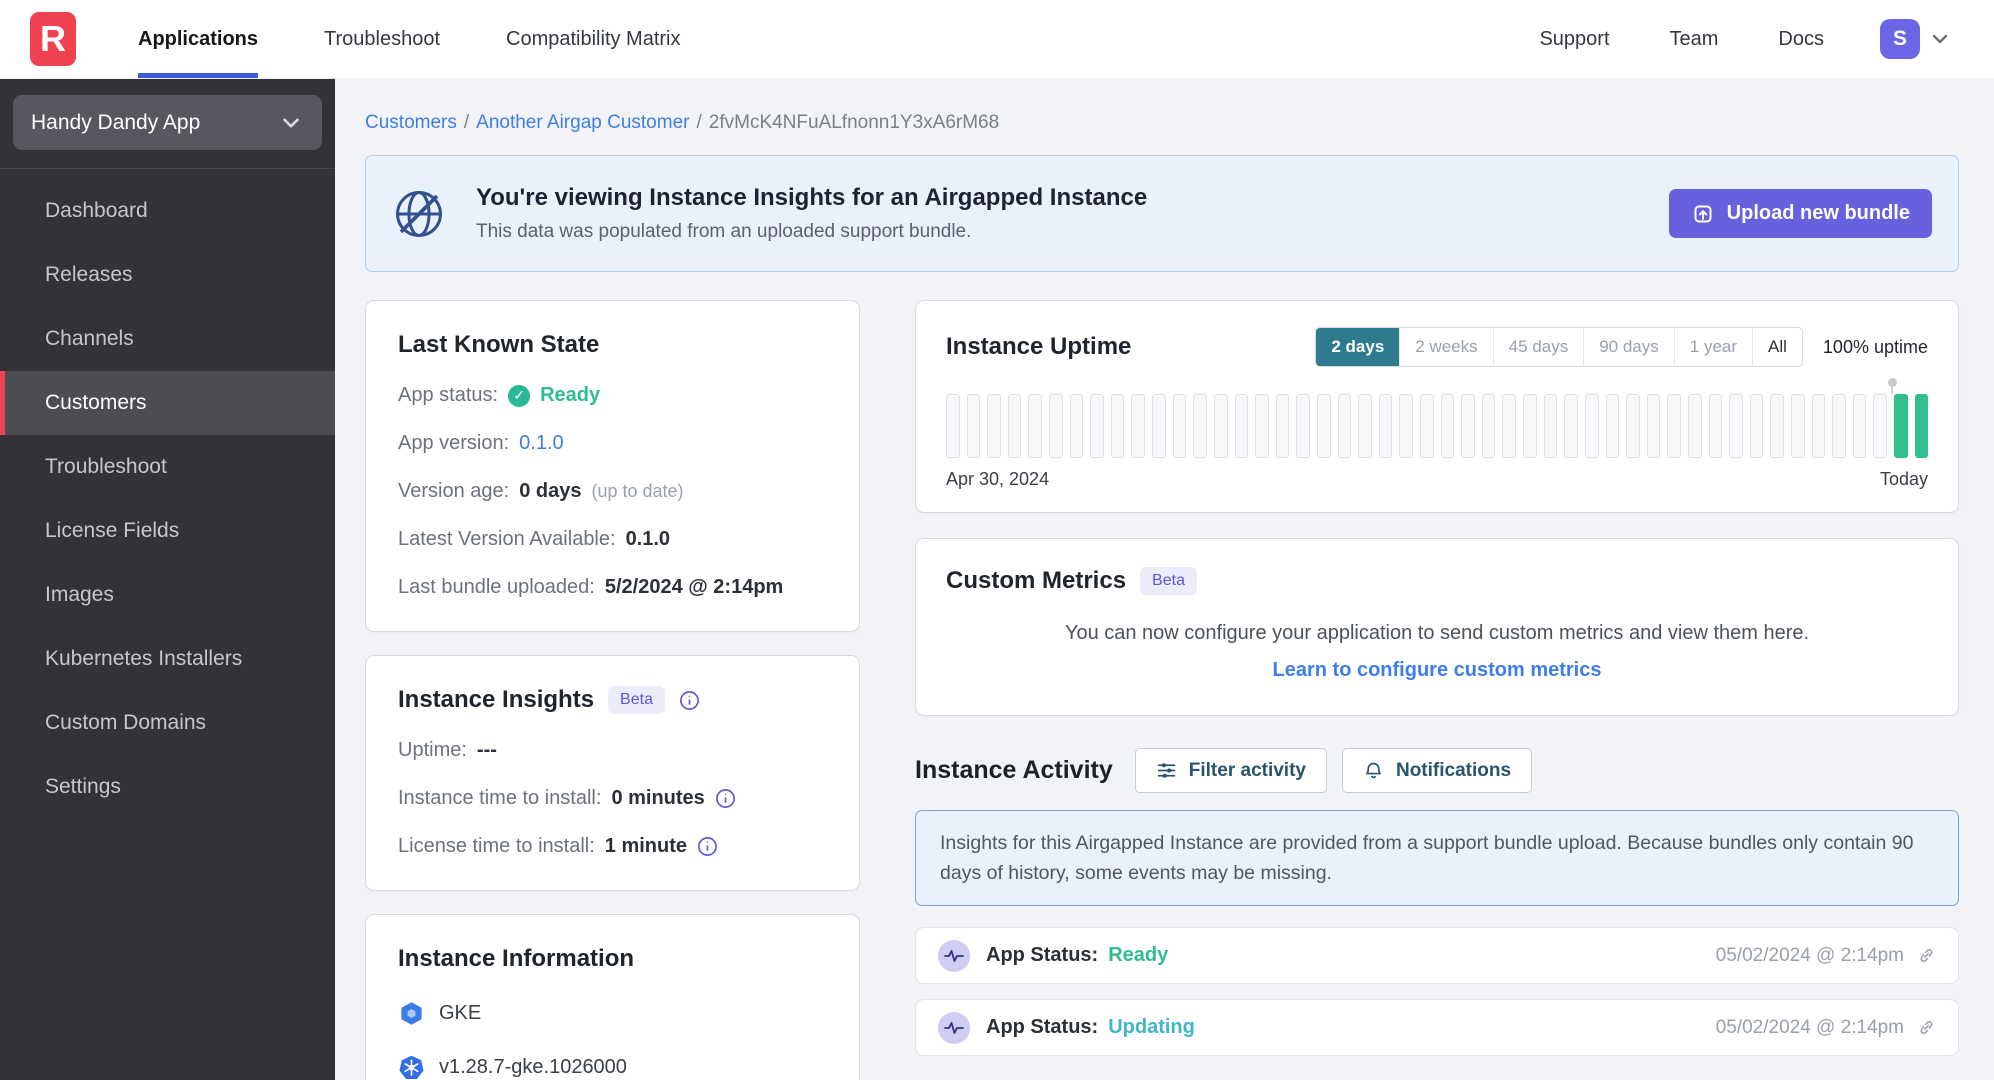  Describe the element at coordinates (1445, 347) in the screenshot. I see `range-2-weeks: 2 weeks` at that location.